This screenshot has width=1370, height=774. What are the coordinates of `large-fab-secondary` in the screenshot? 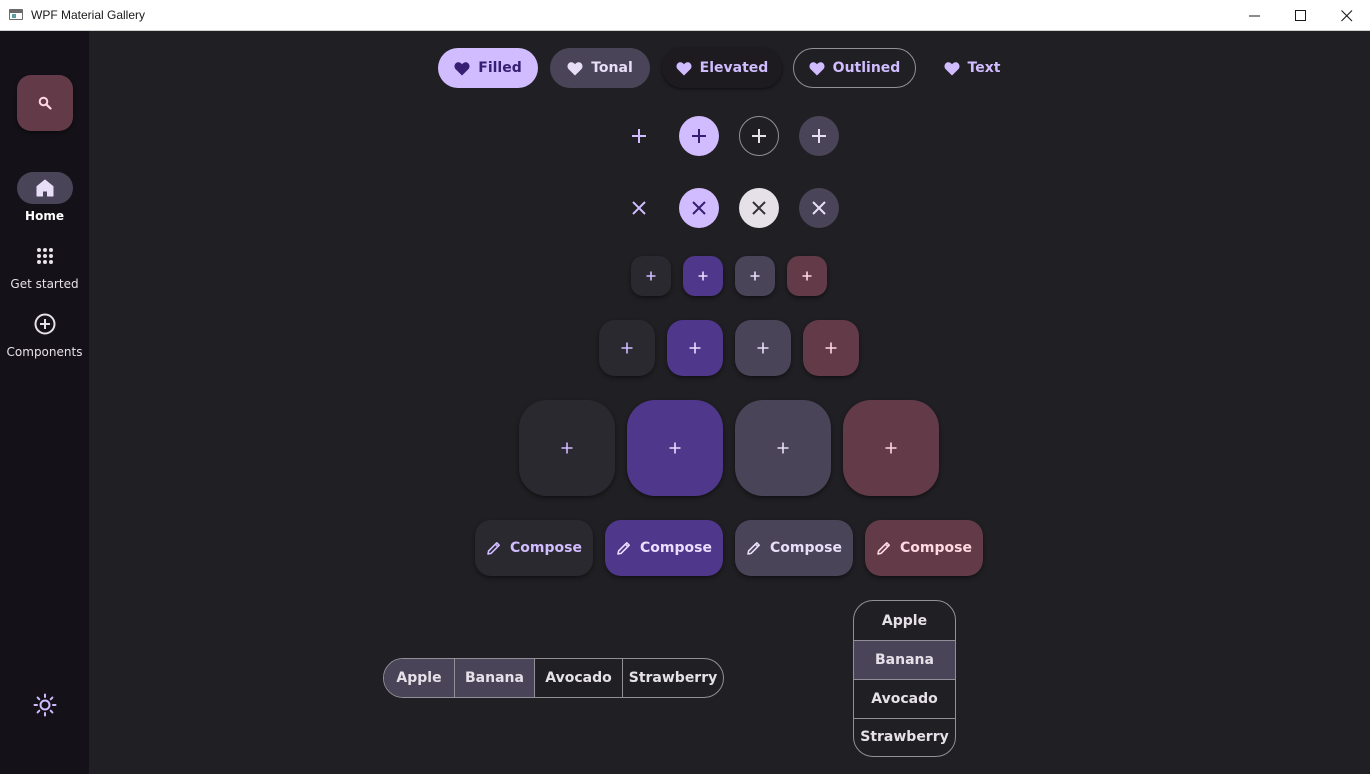 It's located at (783, 448).